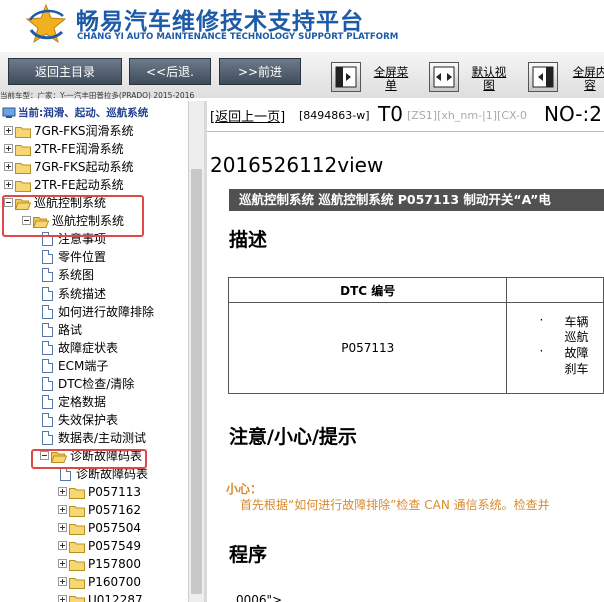 The image size is (604, 602). What do you see at coordinates (391, 79) in the screenshot?
I see `fullscreen-menu-label: 全屏菜单` at bounding box center [391, 79].